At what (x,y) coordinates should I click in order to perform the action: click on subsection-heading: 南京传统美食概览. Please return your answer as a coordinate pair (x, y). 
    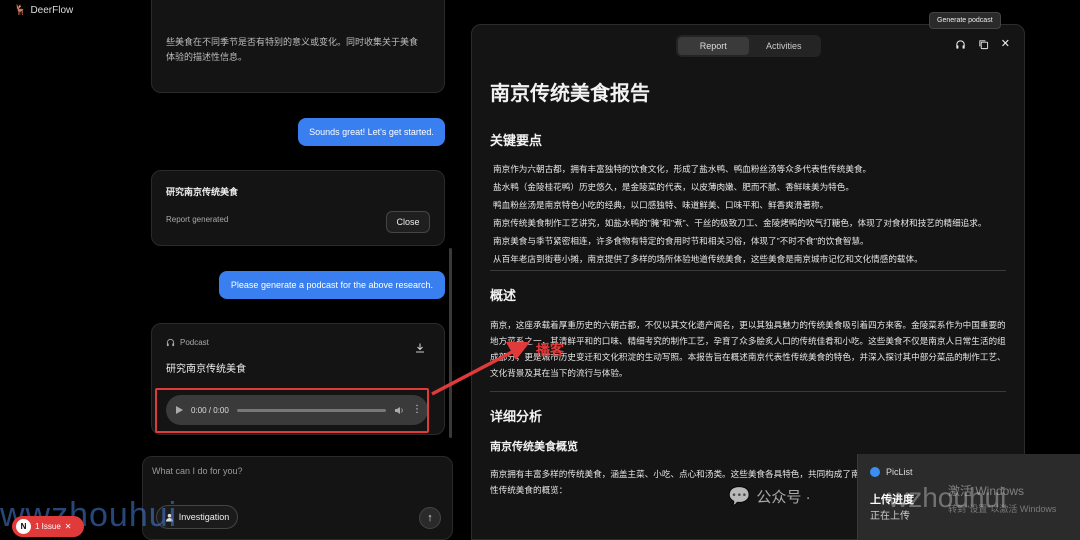
    Looking at the image, I should click on (534, 447).